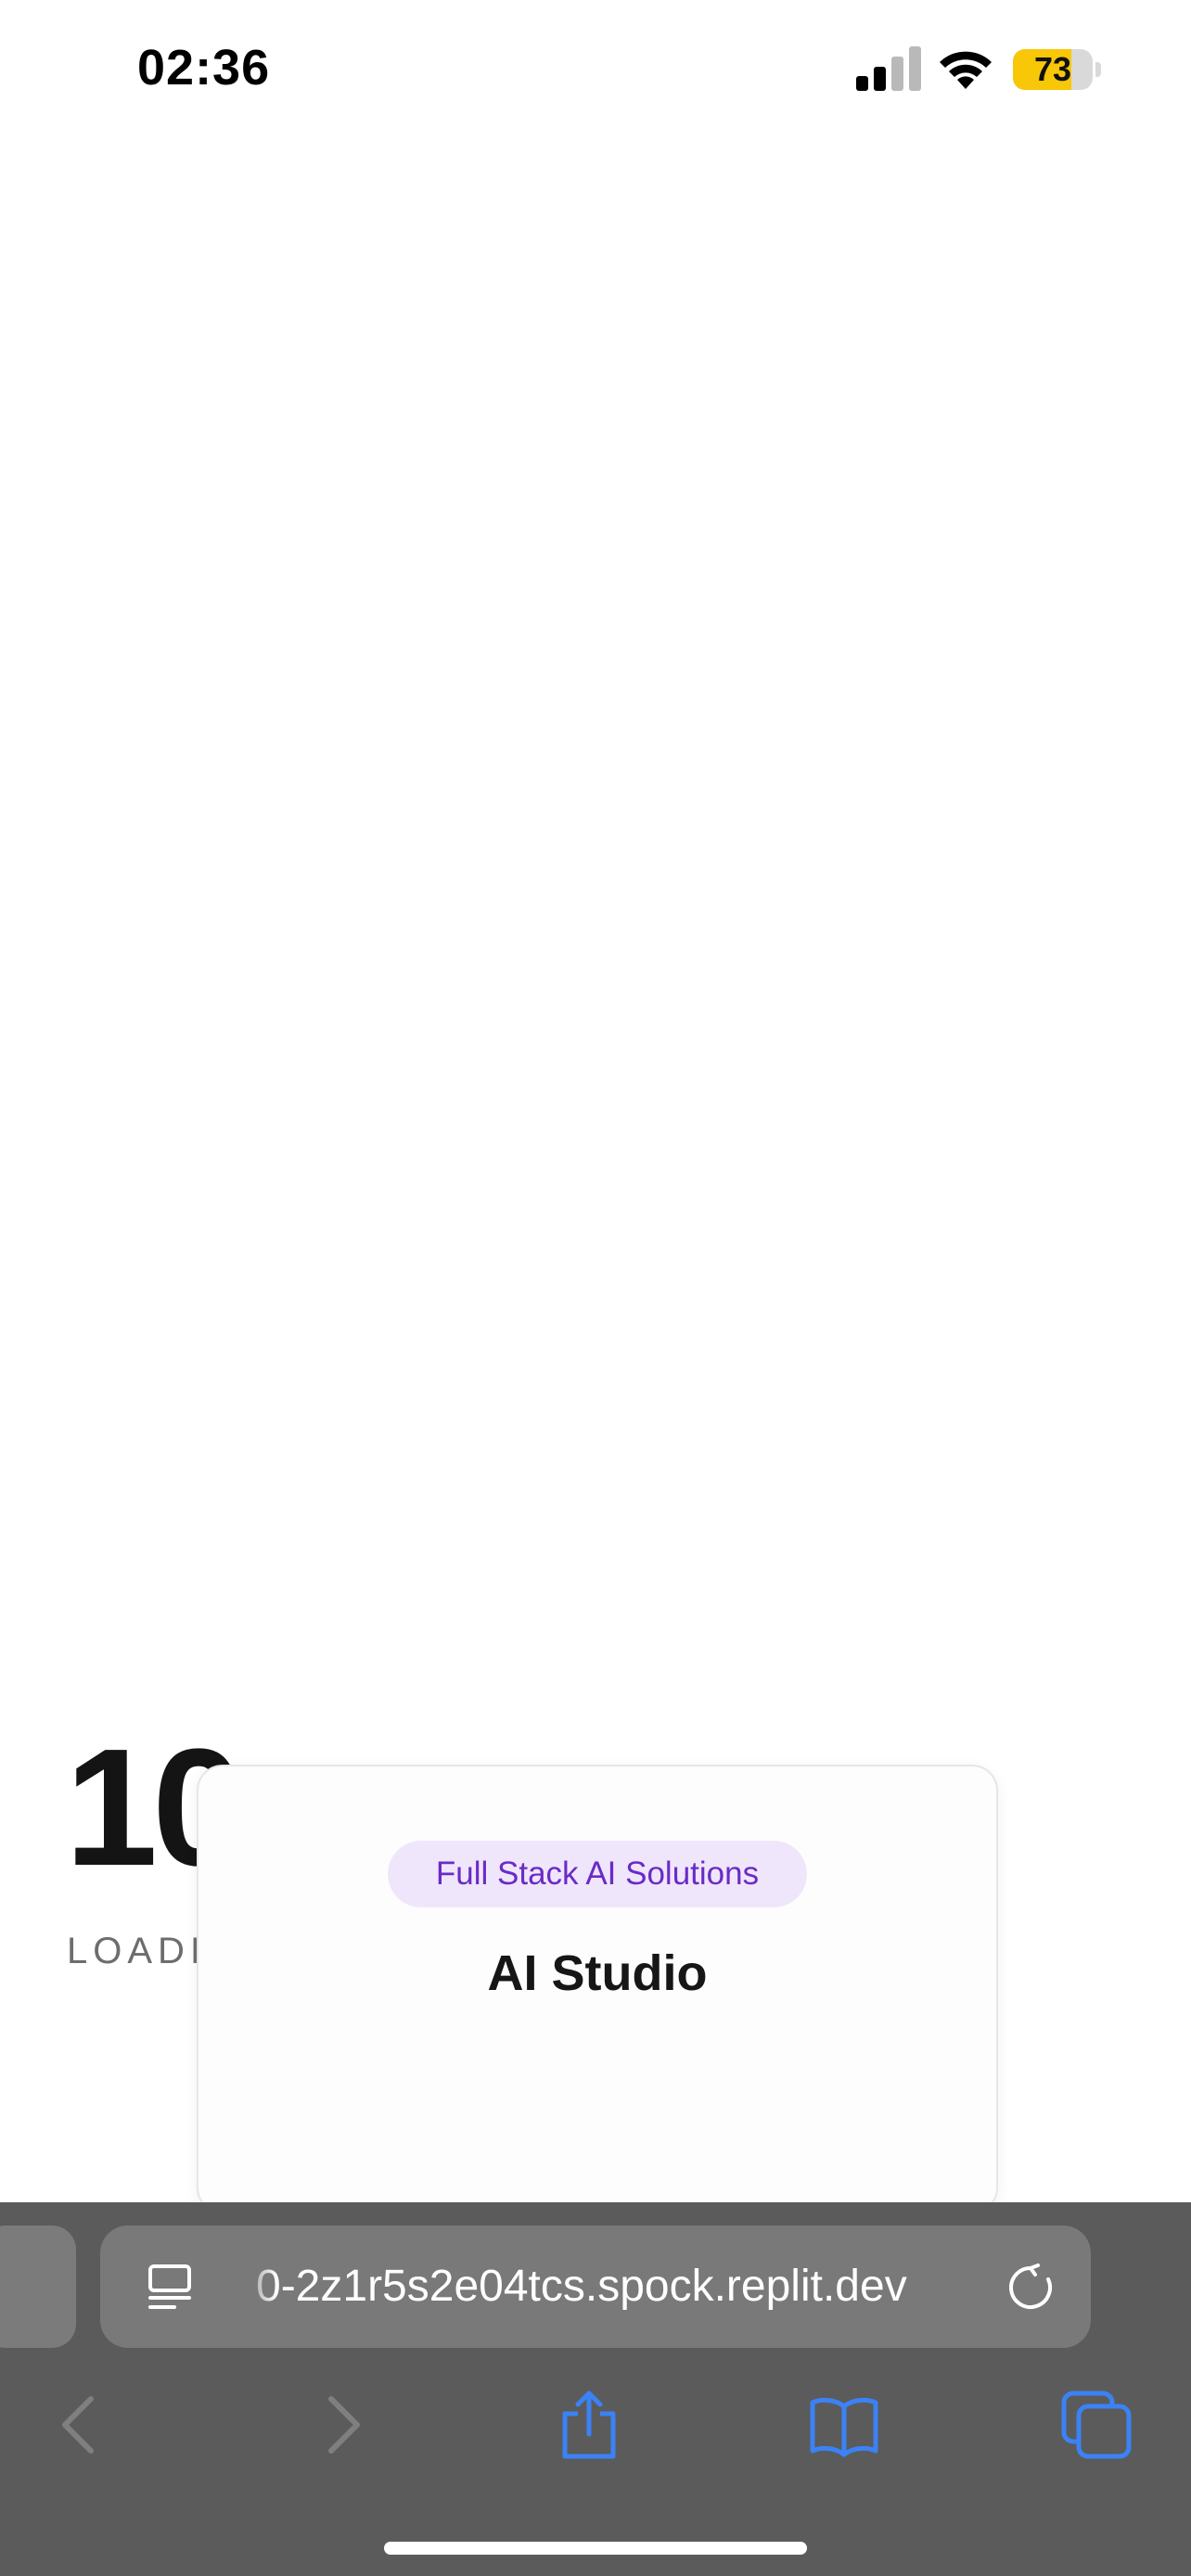  I want to click on previous-tab-preview, so click(38, 2286).